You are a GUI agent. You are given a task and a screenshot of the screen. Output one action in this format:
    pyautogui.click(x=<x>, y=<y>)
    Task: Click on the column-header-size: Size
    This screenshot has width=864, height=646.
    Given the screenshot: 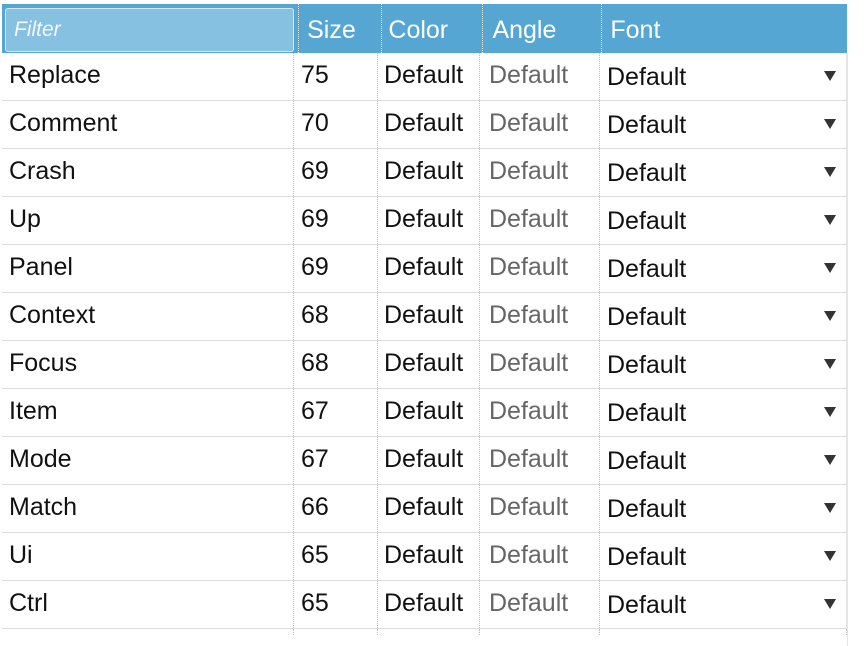 What is the action you would take?
    pyautogui.click(x=341, y=28)
    